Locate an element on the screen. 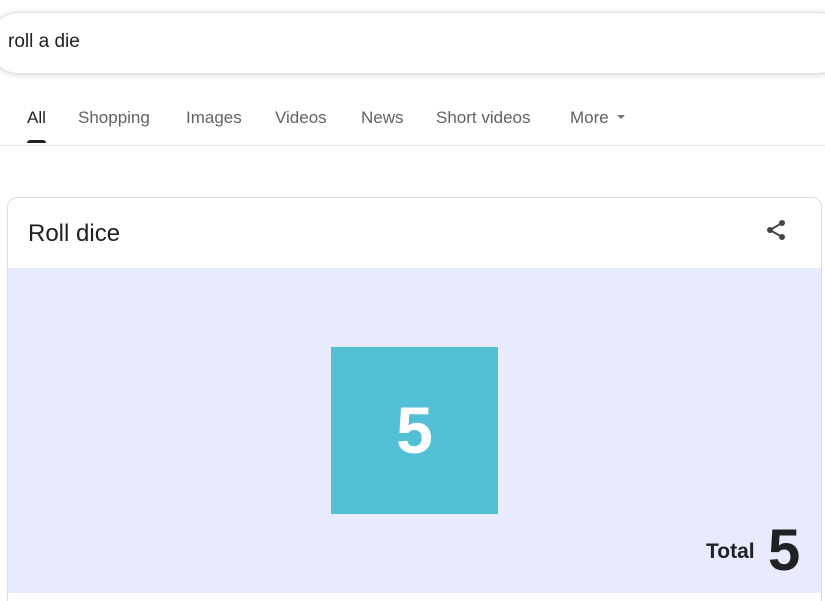 The image size is (825, 601). tab-short-videos: Short videos is located at coordinates (483, 118).